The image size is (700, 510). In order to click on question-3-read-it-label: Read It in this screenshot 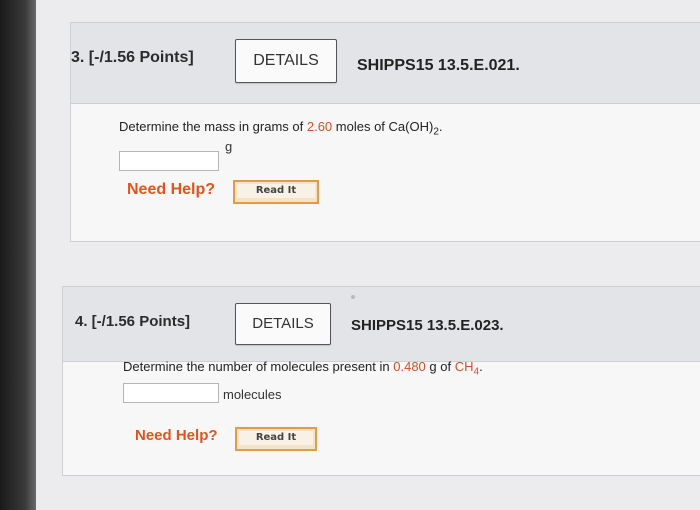, I will do `click(276, 191)`.